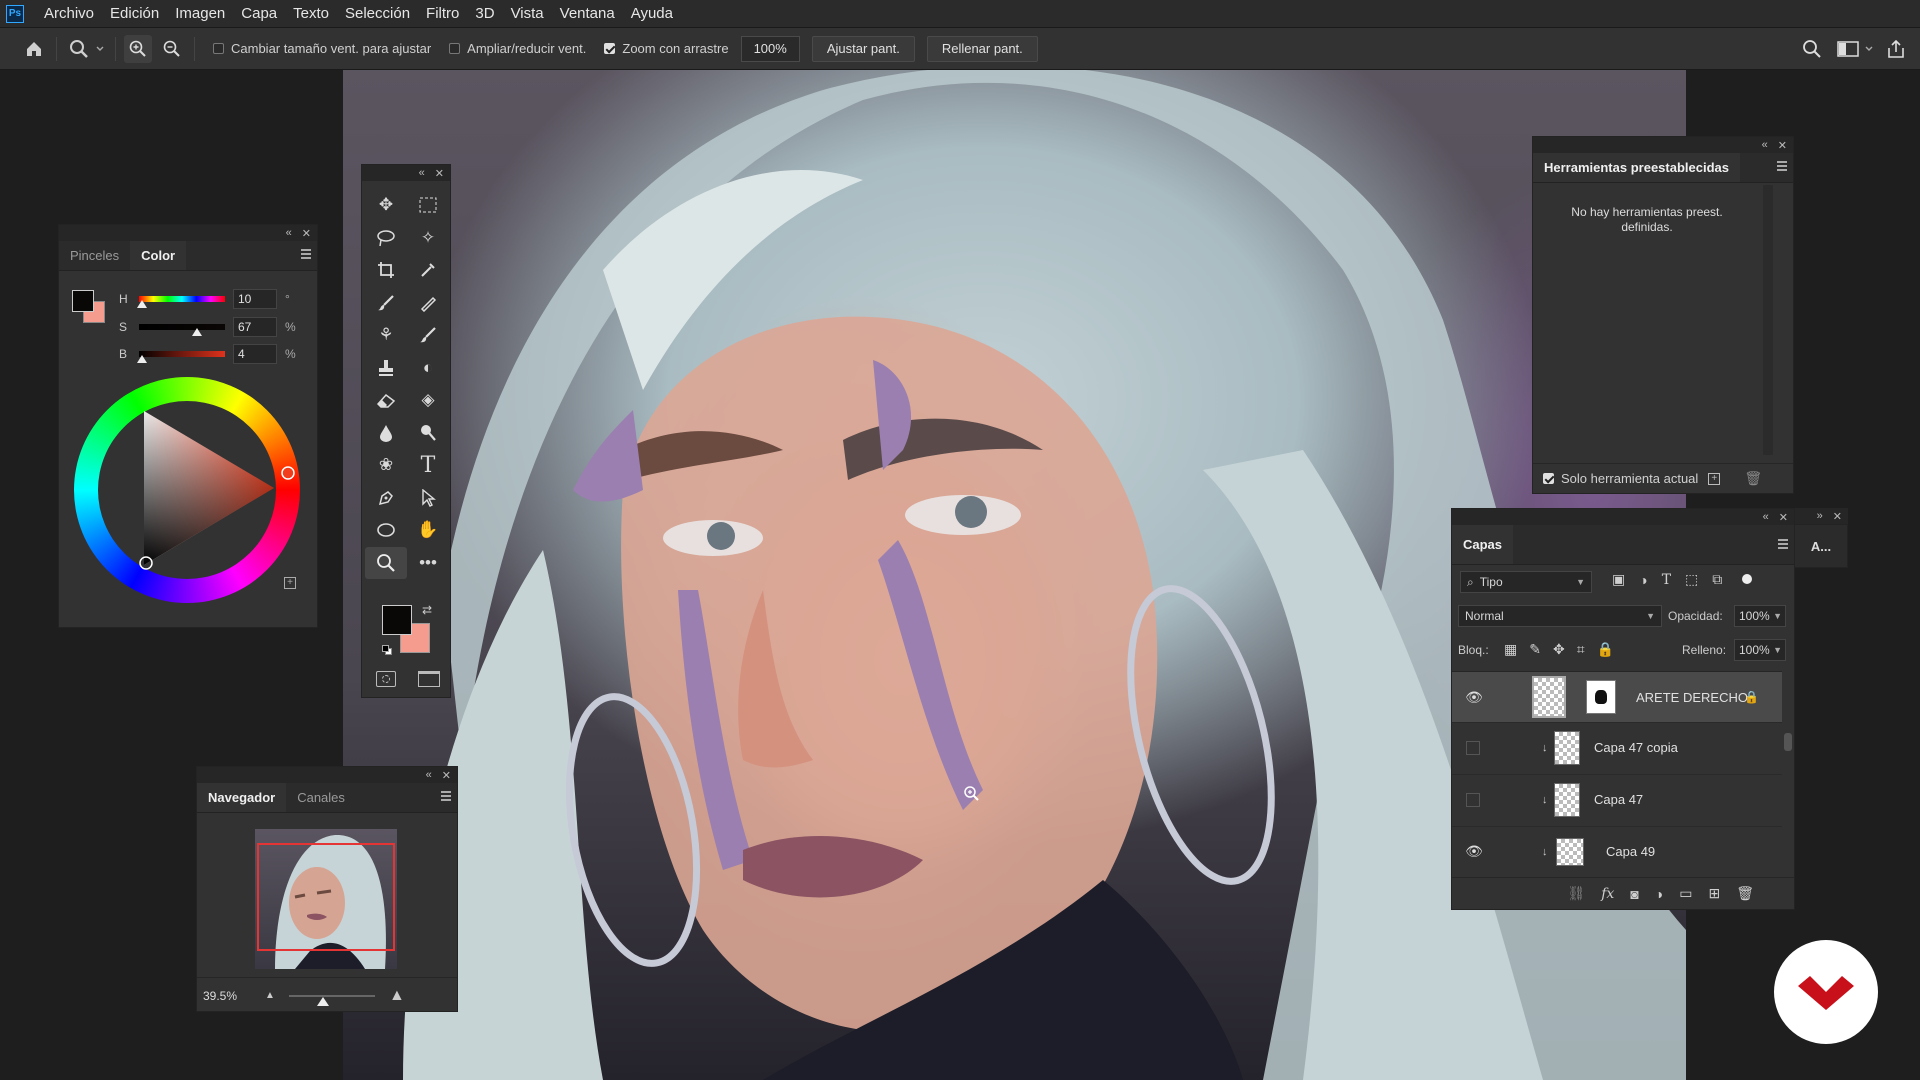 The image size is (1920, 1080). What do you see at coordinates (386, 368) in the screenshot?
I see `stamp-tool-icon` at bounding box center [386, 368].